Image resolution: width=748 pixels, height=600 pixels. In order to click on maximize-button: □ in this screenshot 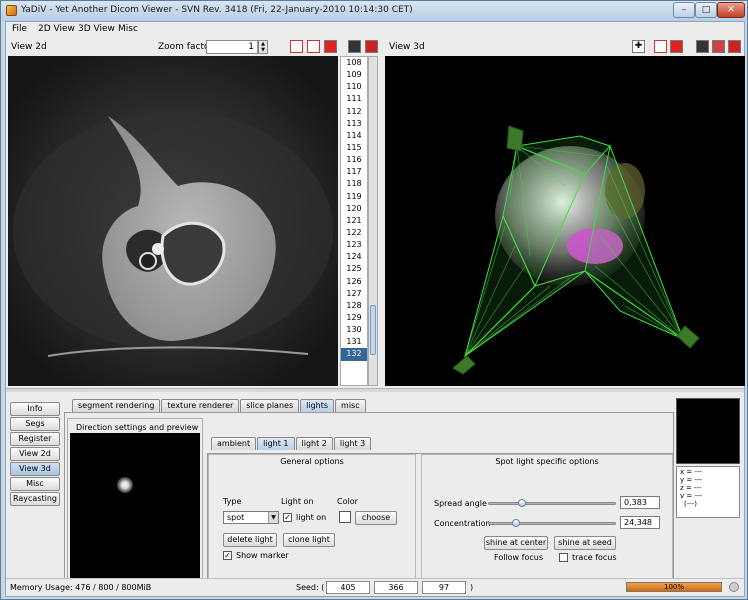, I will do `click(706, 10)`.